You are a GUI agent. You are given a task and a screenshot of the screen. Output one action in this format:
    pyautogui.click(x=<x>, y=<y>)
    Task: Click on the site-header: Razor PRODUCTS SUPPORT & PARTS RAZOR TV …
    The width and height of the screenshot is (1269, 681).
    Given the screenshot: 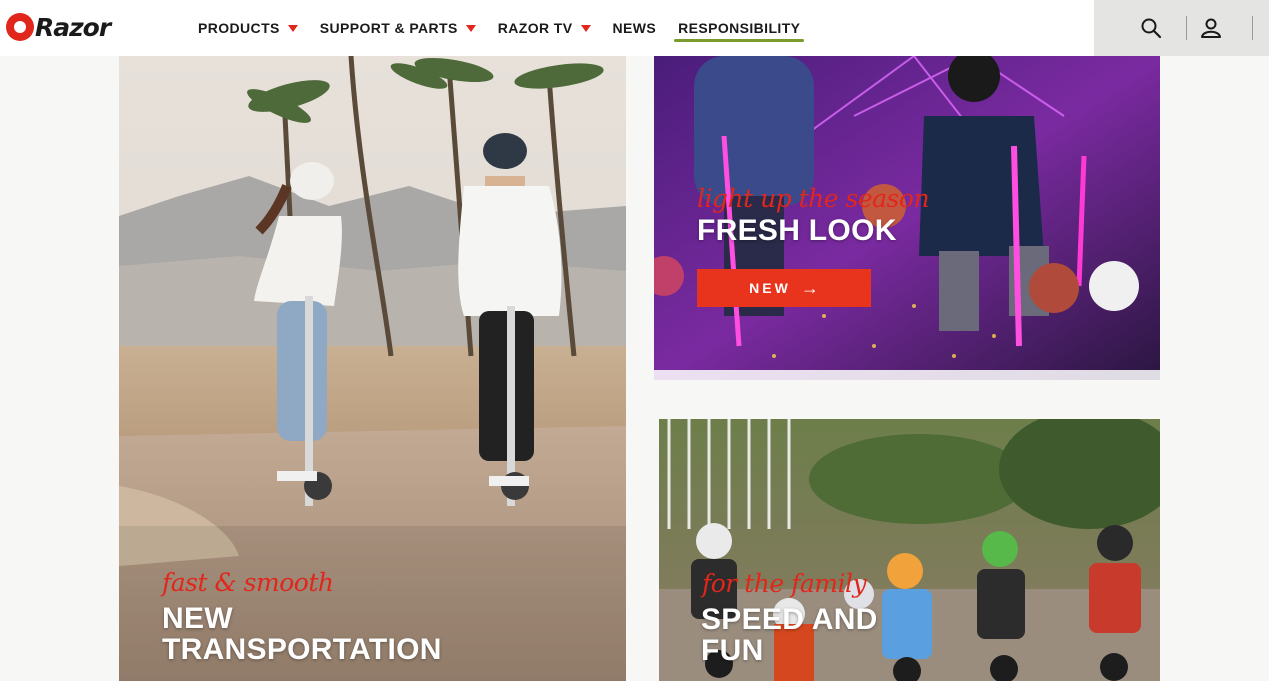 What is the action you would take?
    pyautogui.click(x=634, y=28)
    